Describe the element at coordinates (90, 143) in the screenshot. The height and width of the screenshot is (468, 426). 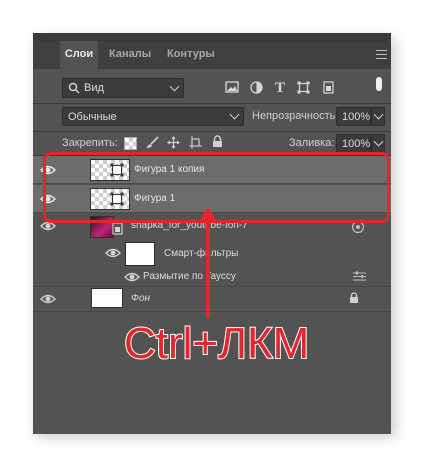
I see `lock-label: Закрепить:` at that location.